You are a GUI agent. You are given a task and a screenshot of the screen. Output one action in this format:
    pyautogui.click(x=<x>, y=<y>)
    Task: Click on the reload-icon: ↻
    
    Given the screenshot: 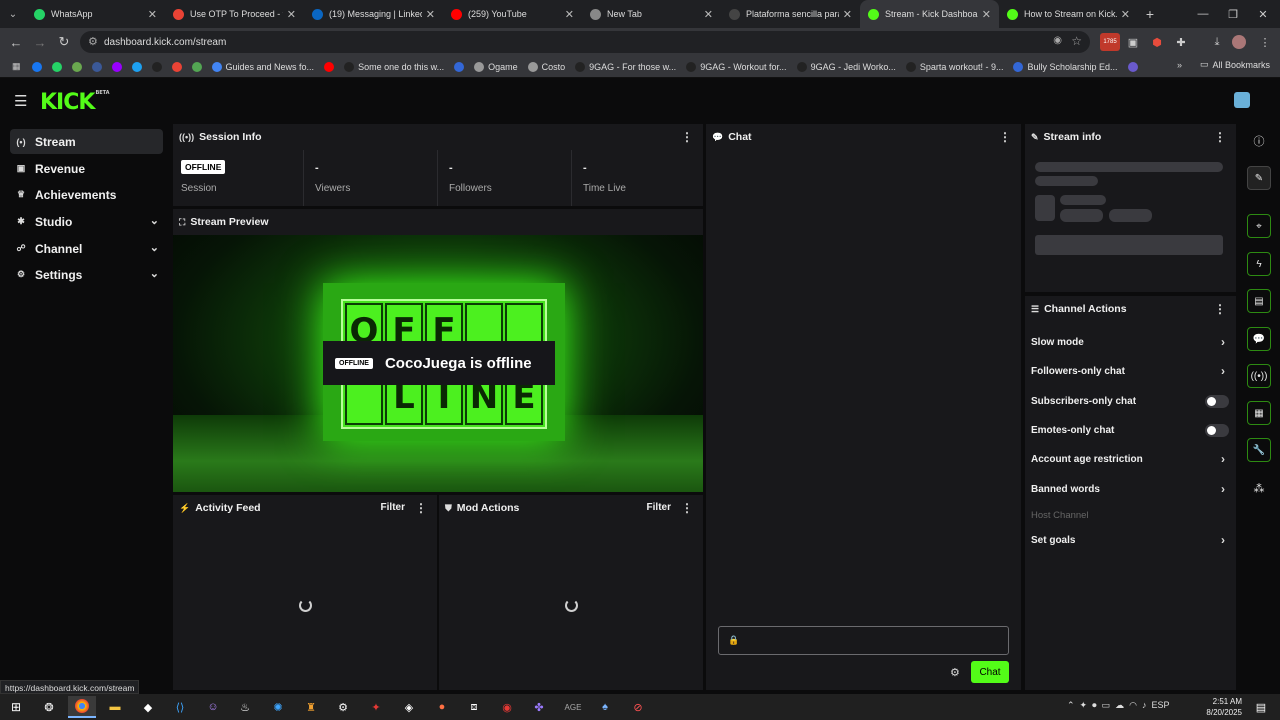 What is the action you would take?
    pyautogui.click(x=64, y=42)
    